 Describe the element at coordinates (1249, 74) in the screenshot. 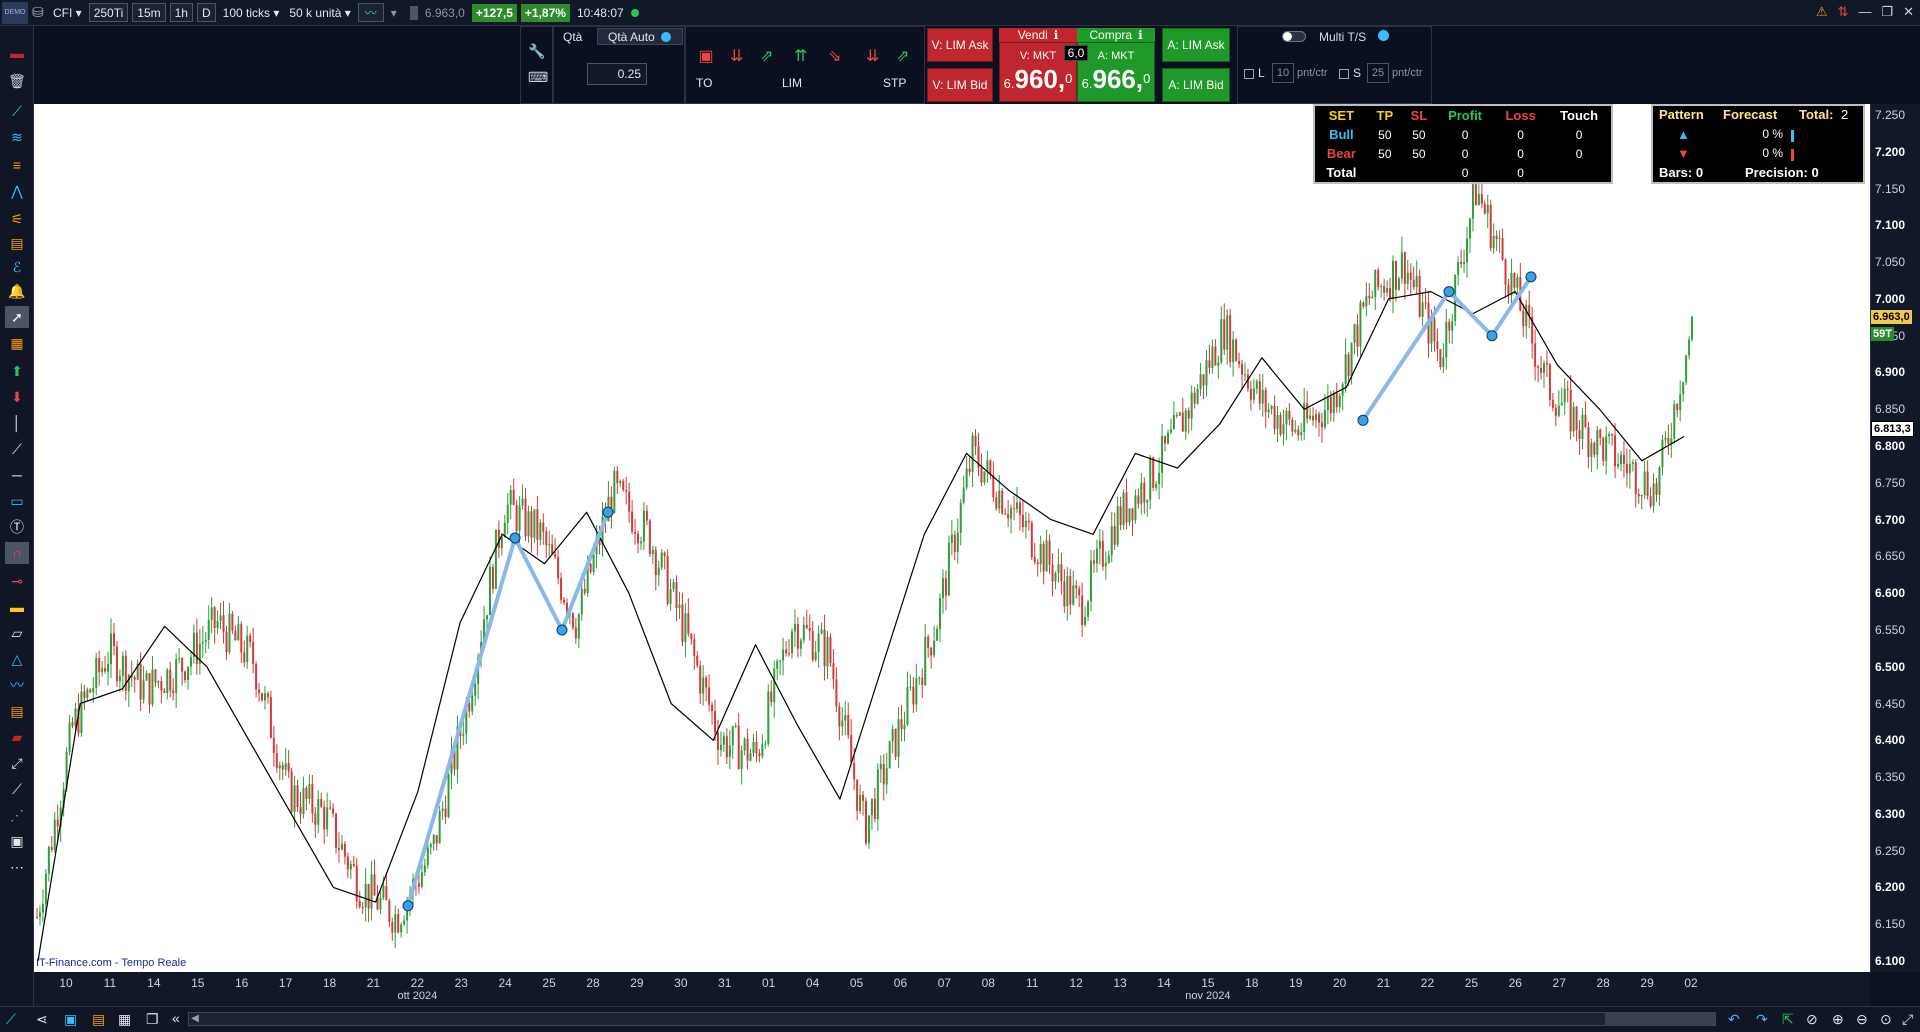

I see `l-checkbox` at that location.